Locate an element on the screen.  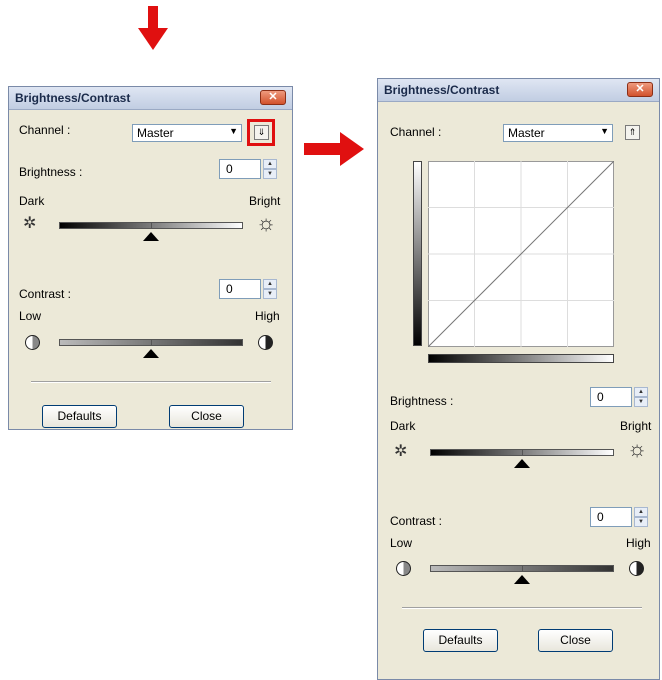
down-arrow-annotation is located at coordinates (153, 28).